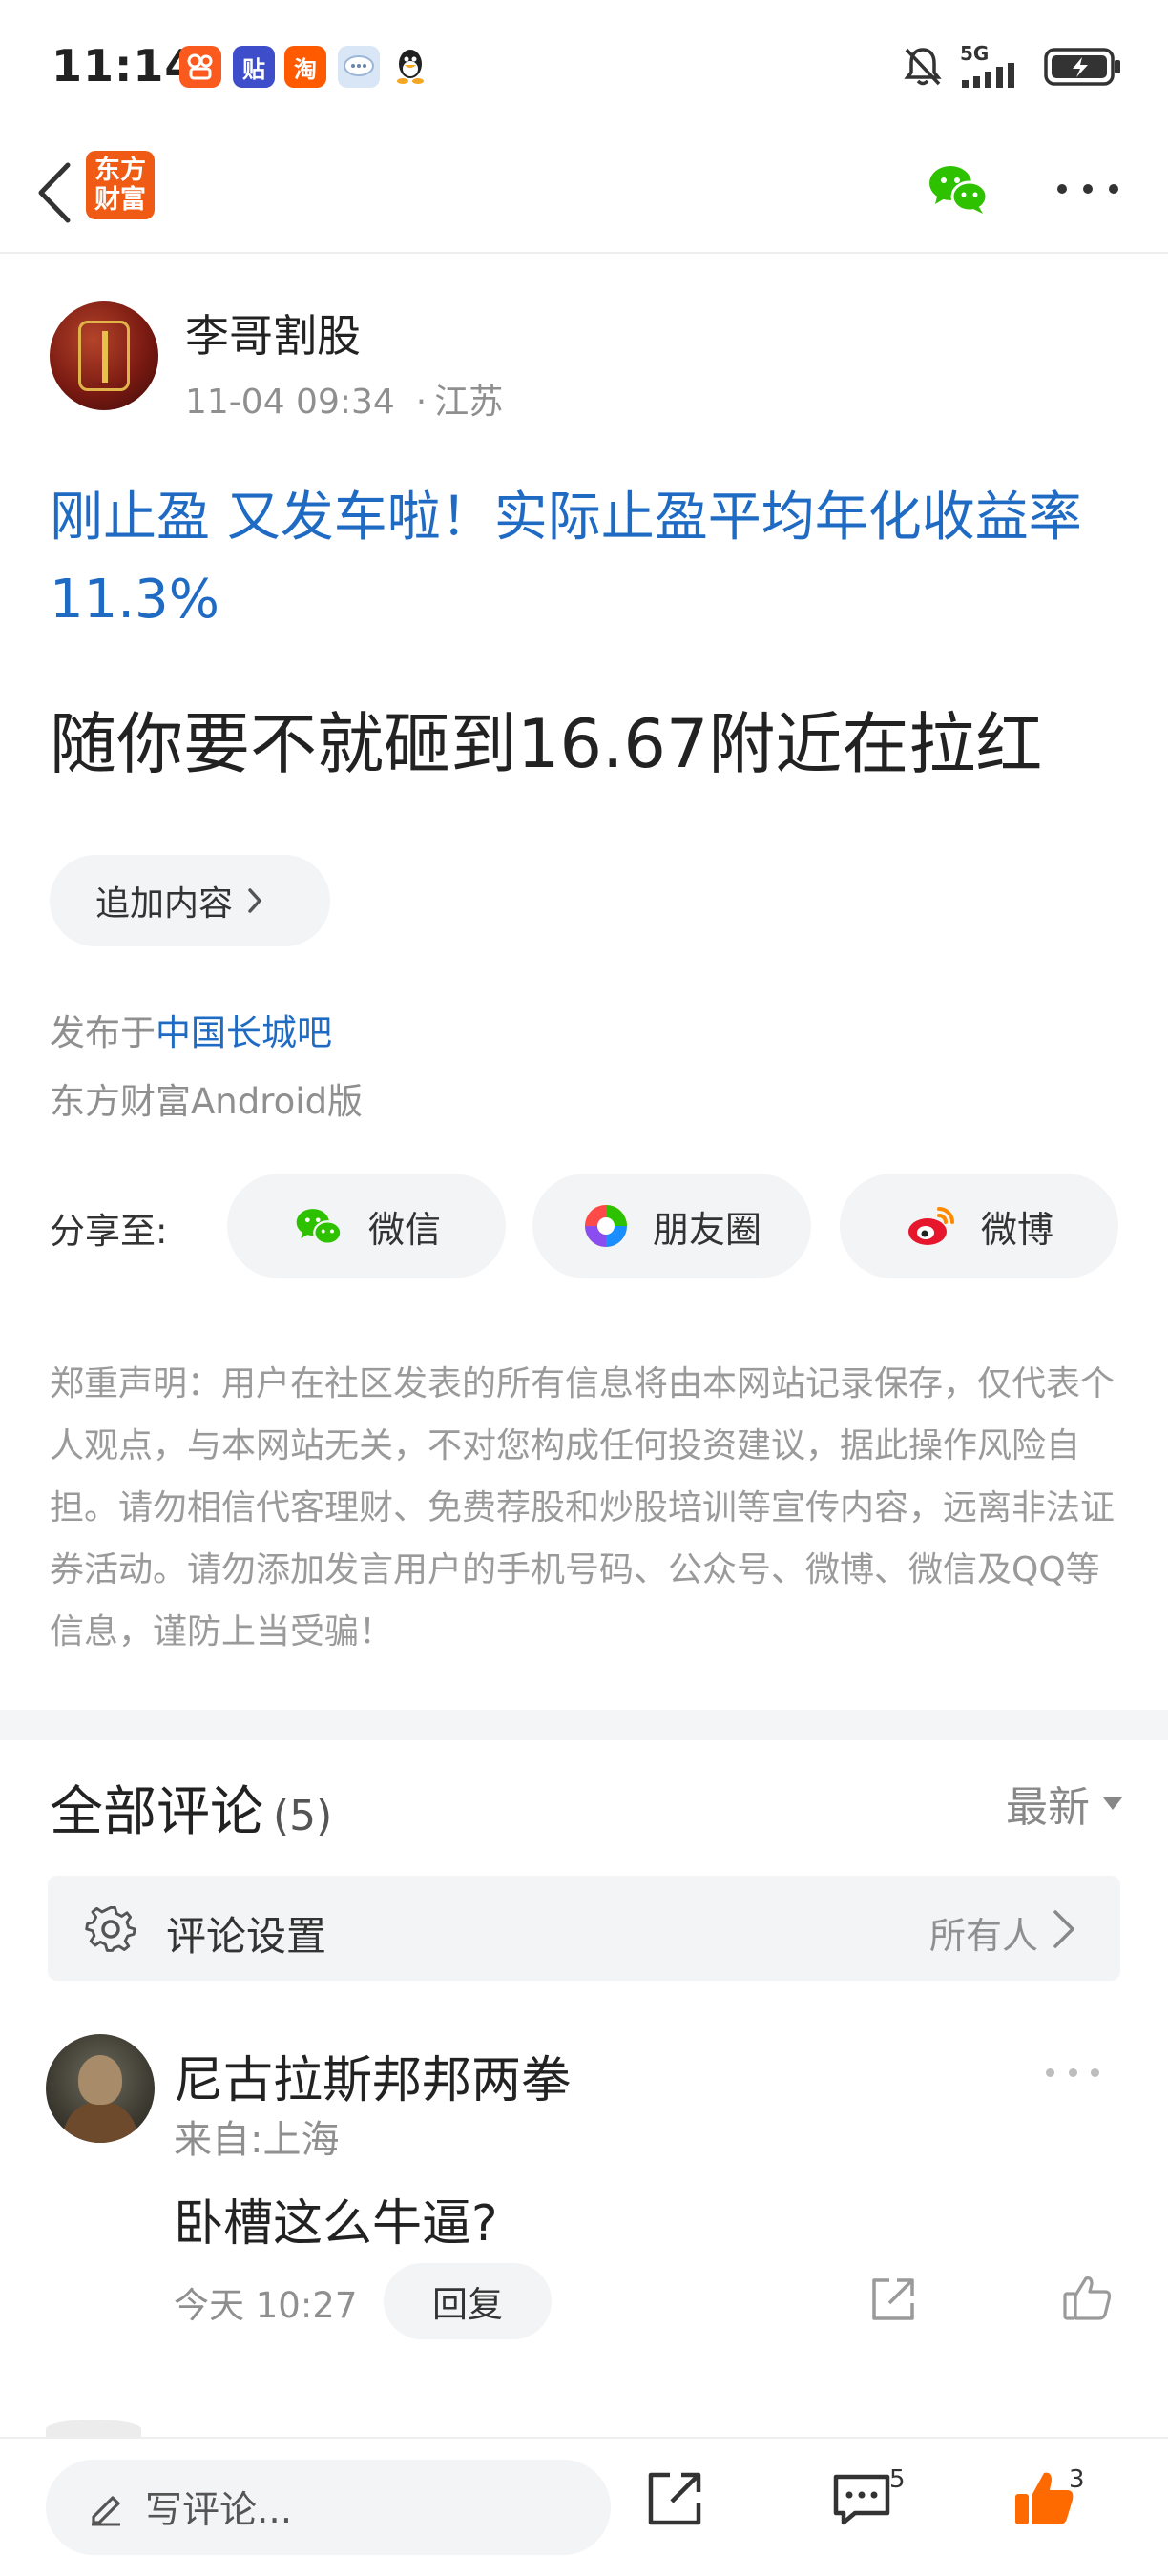  Describe the element at coordinates (303, 1816) in the screenshot. I see `comments-count: (5)` at that location.